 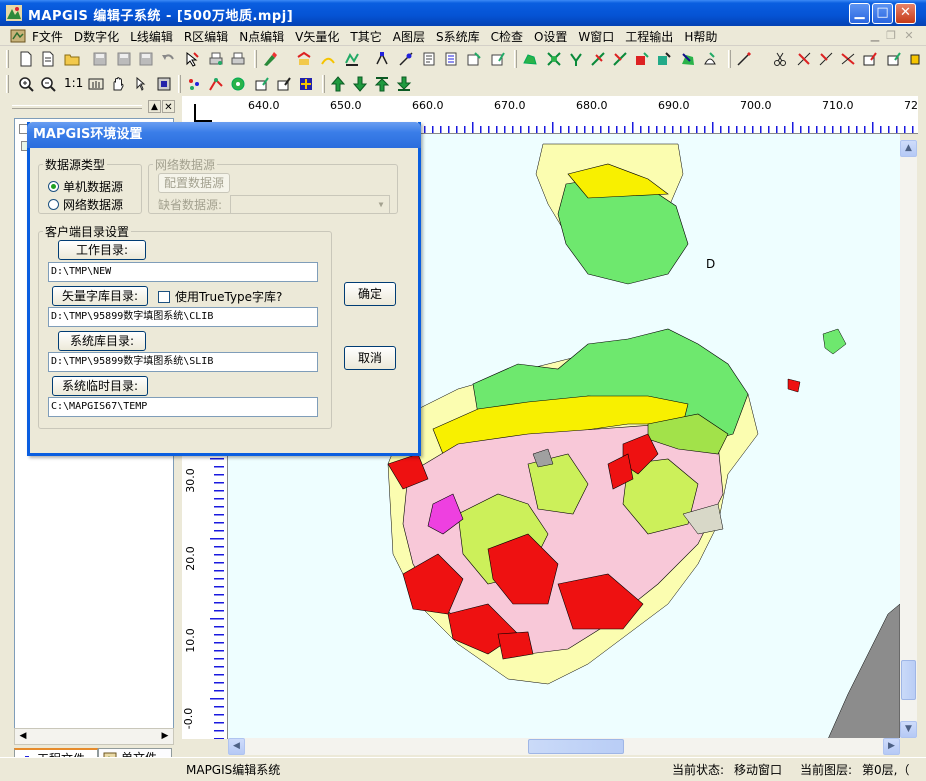 What do you see at coordinates (550, 36) in the screenshot?
I see `menu-settings: O设置` at bounding box center [550, 36].